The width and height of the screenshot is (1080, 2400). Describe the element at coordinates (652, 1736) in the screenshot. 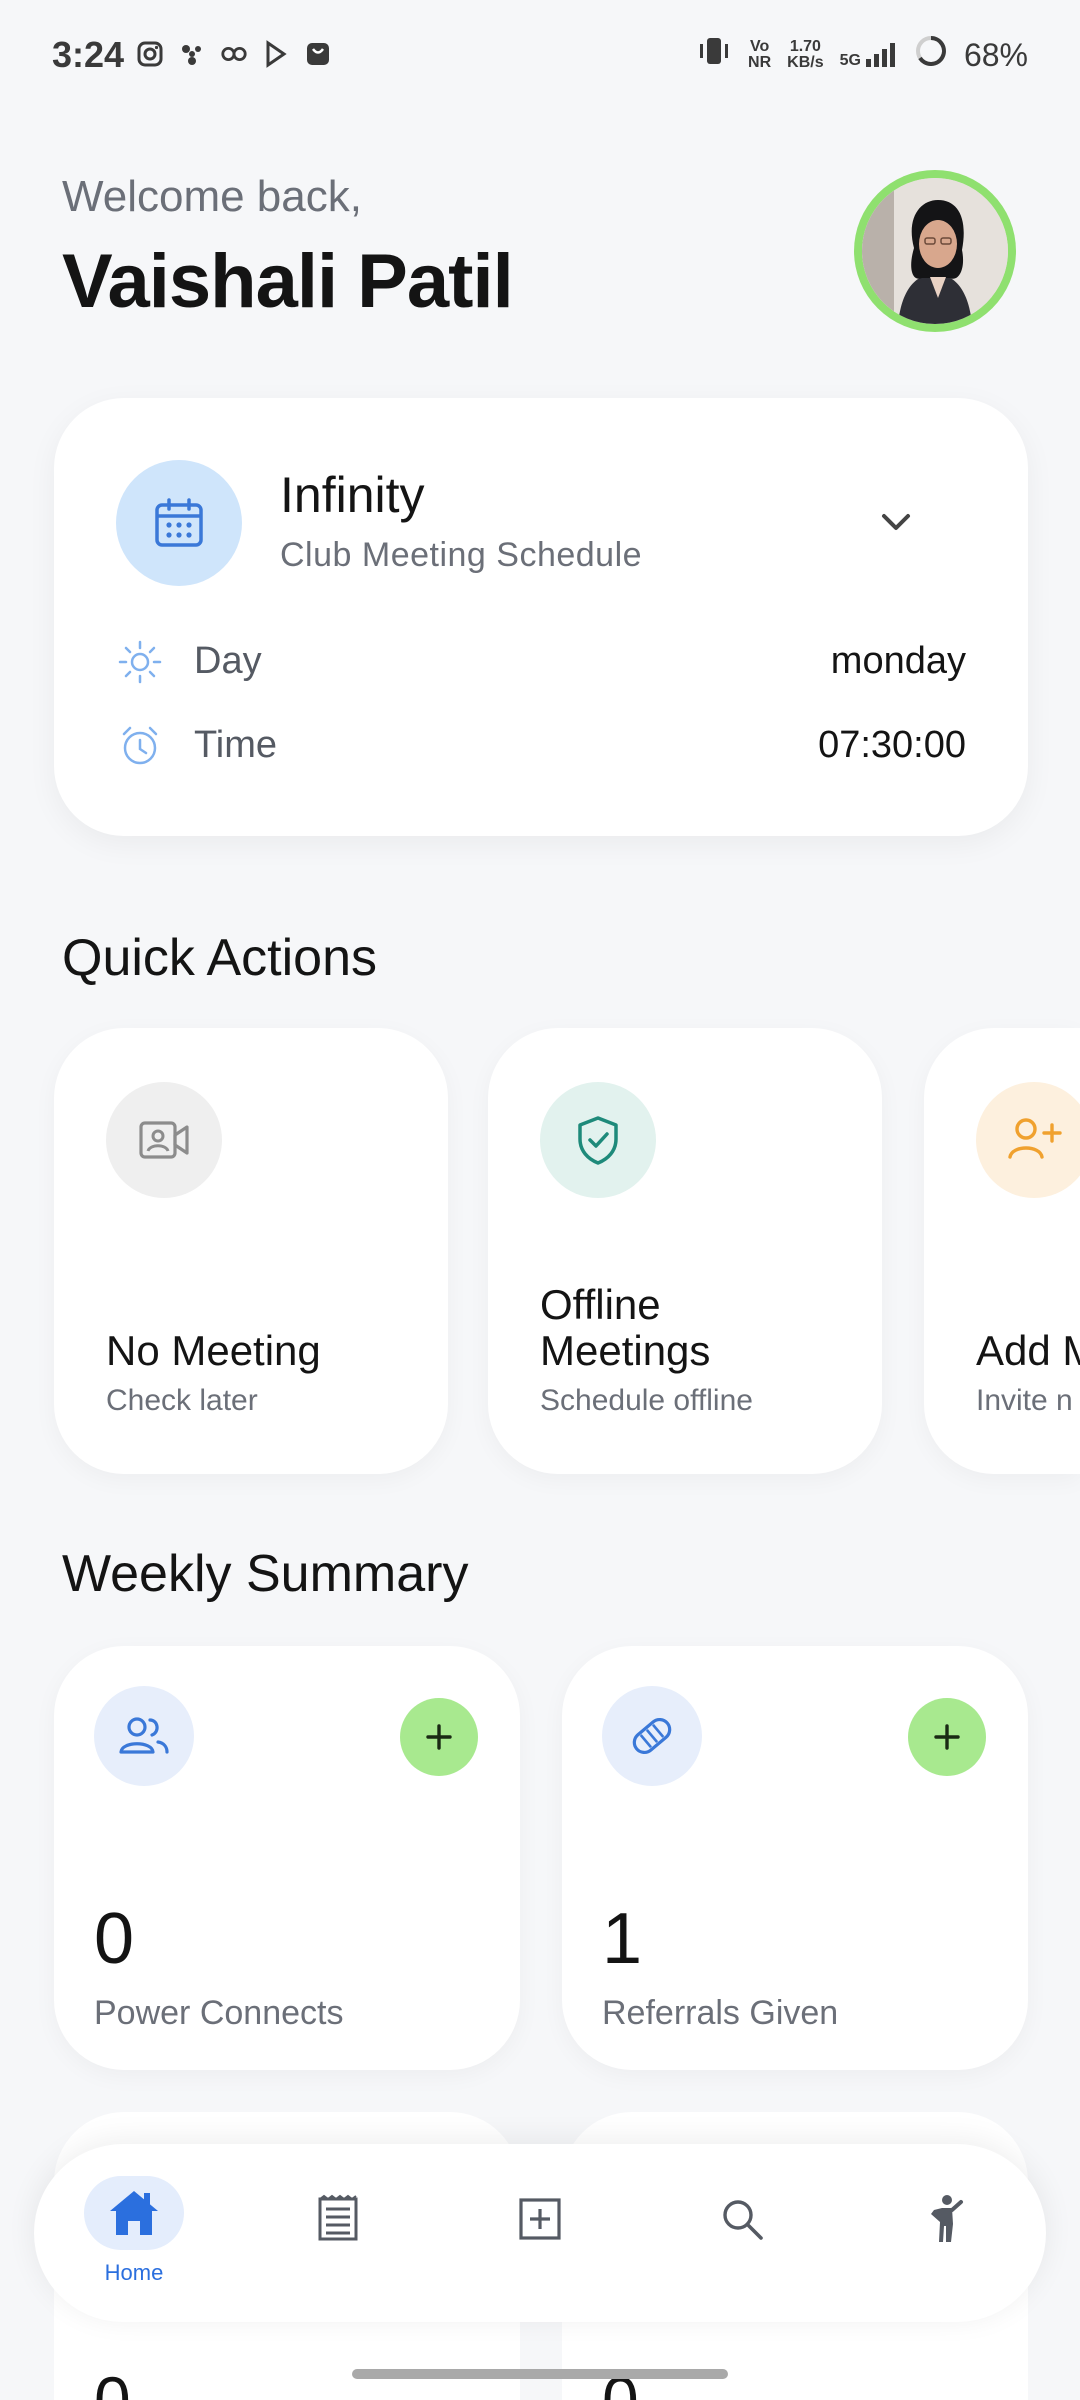

I see `handshake-icon` at that location.